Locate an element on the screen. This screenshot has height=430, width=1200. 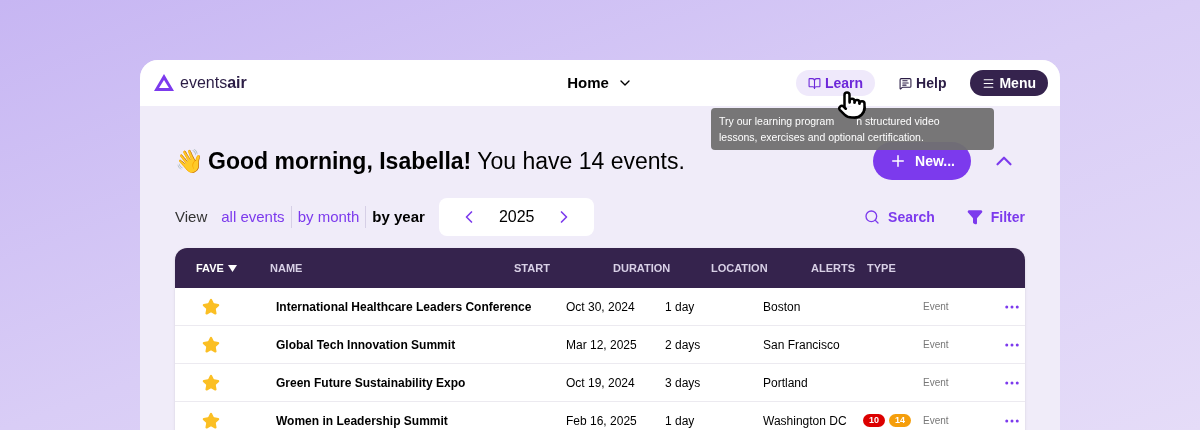
table-cell-text: Washington DC is located at coordinates (805, 421).